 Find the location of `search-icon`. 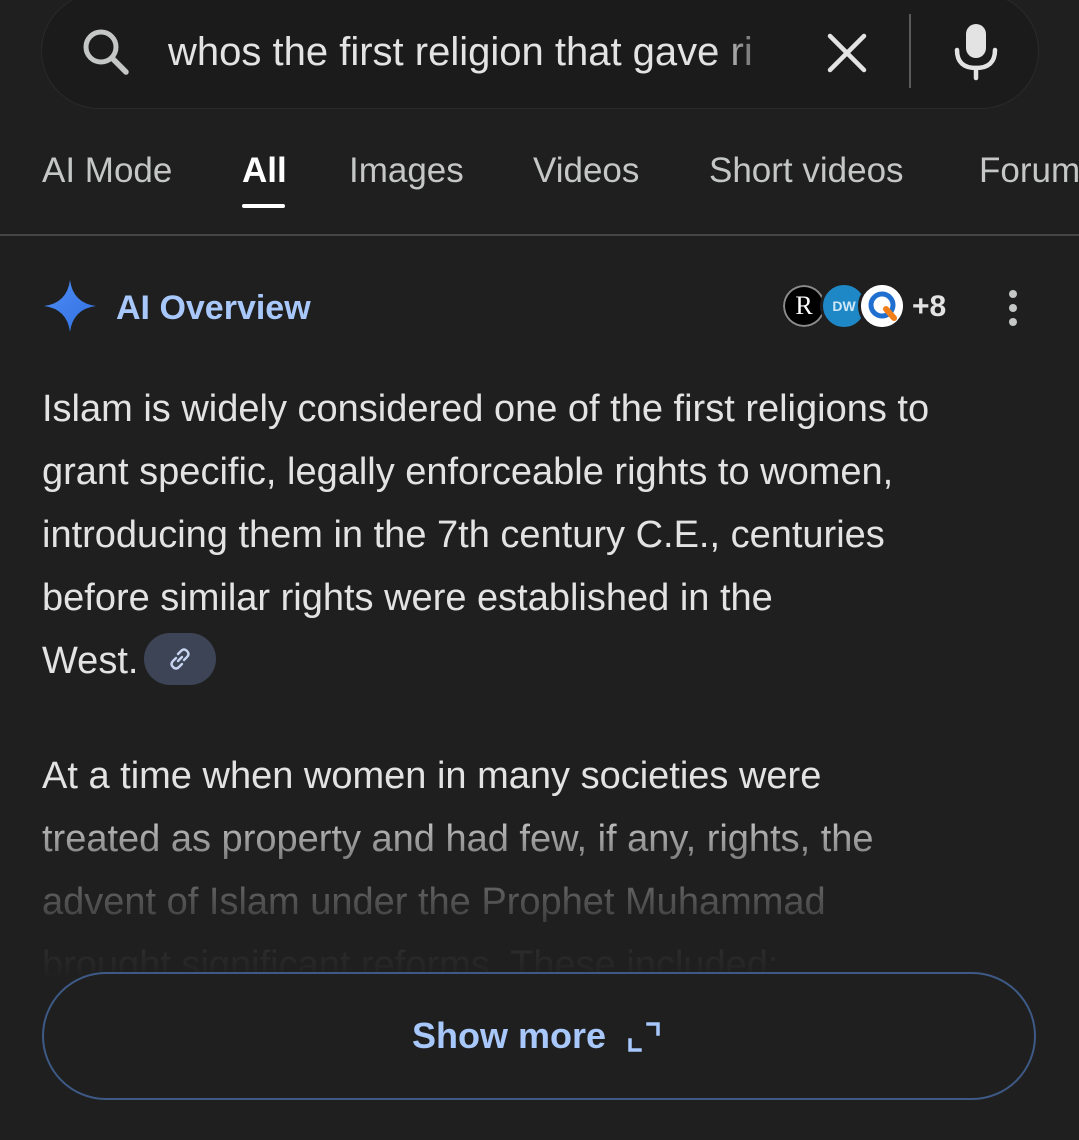

search-icon is located at coordinates (106, 52).